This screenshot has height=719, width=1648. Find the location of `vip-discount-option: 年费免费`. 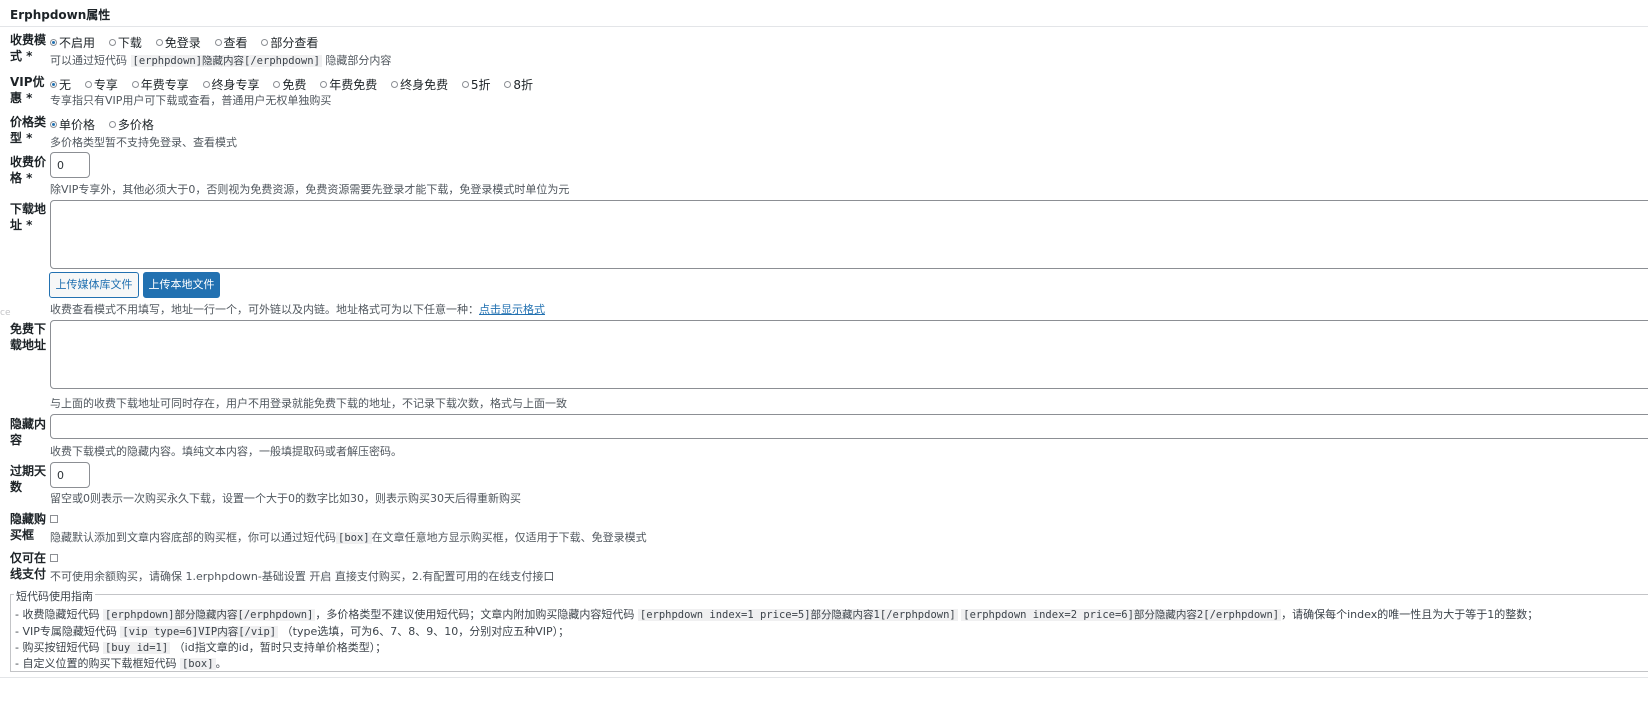

vip-discount-option: 年费免费 is located at coordinates (348, 84).